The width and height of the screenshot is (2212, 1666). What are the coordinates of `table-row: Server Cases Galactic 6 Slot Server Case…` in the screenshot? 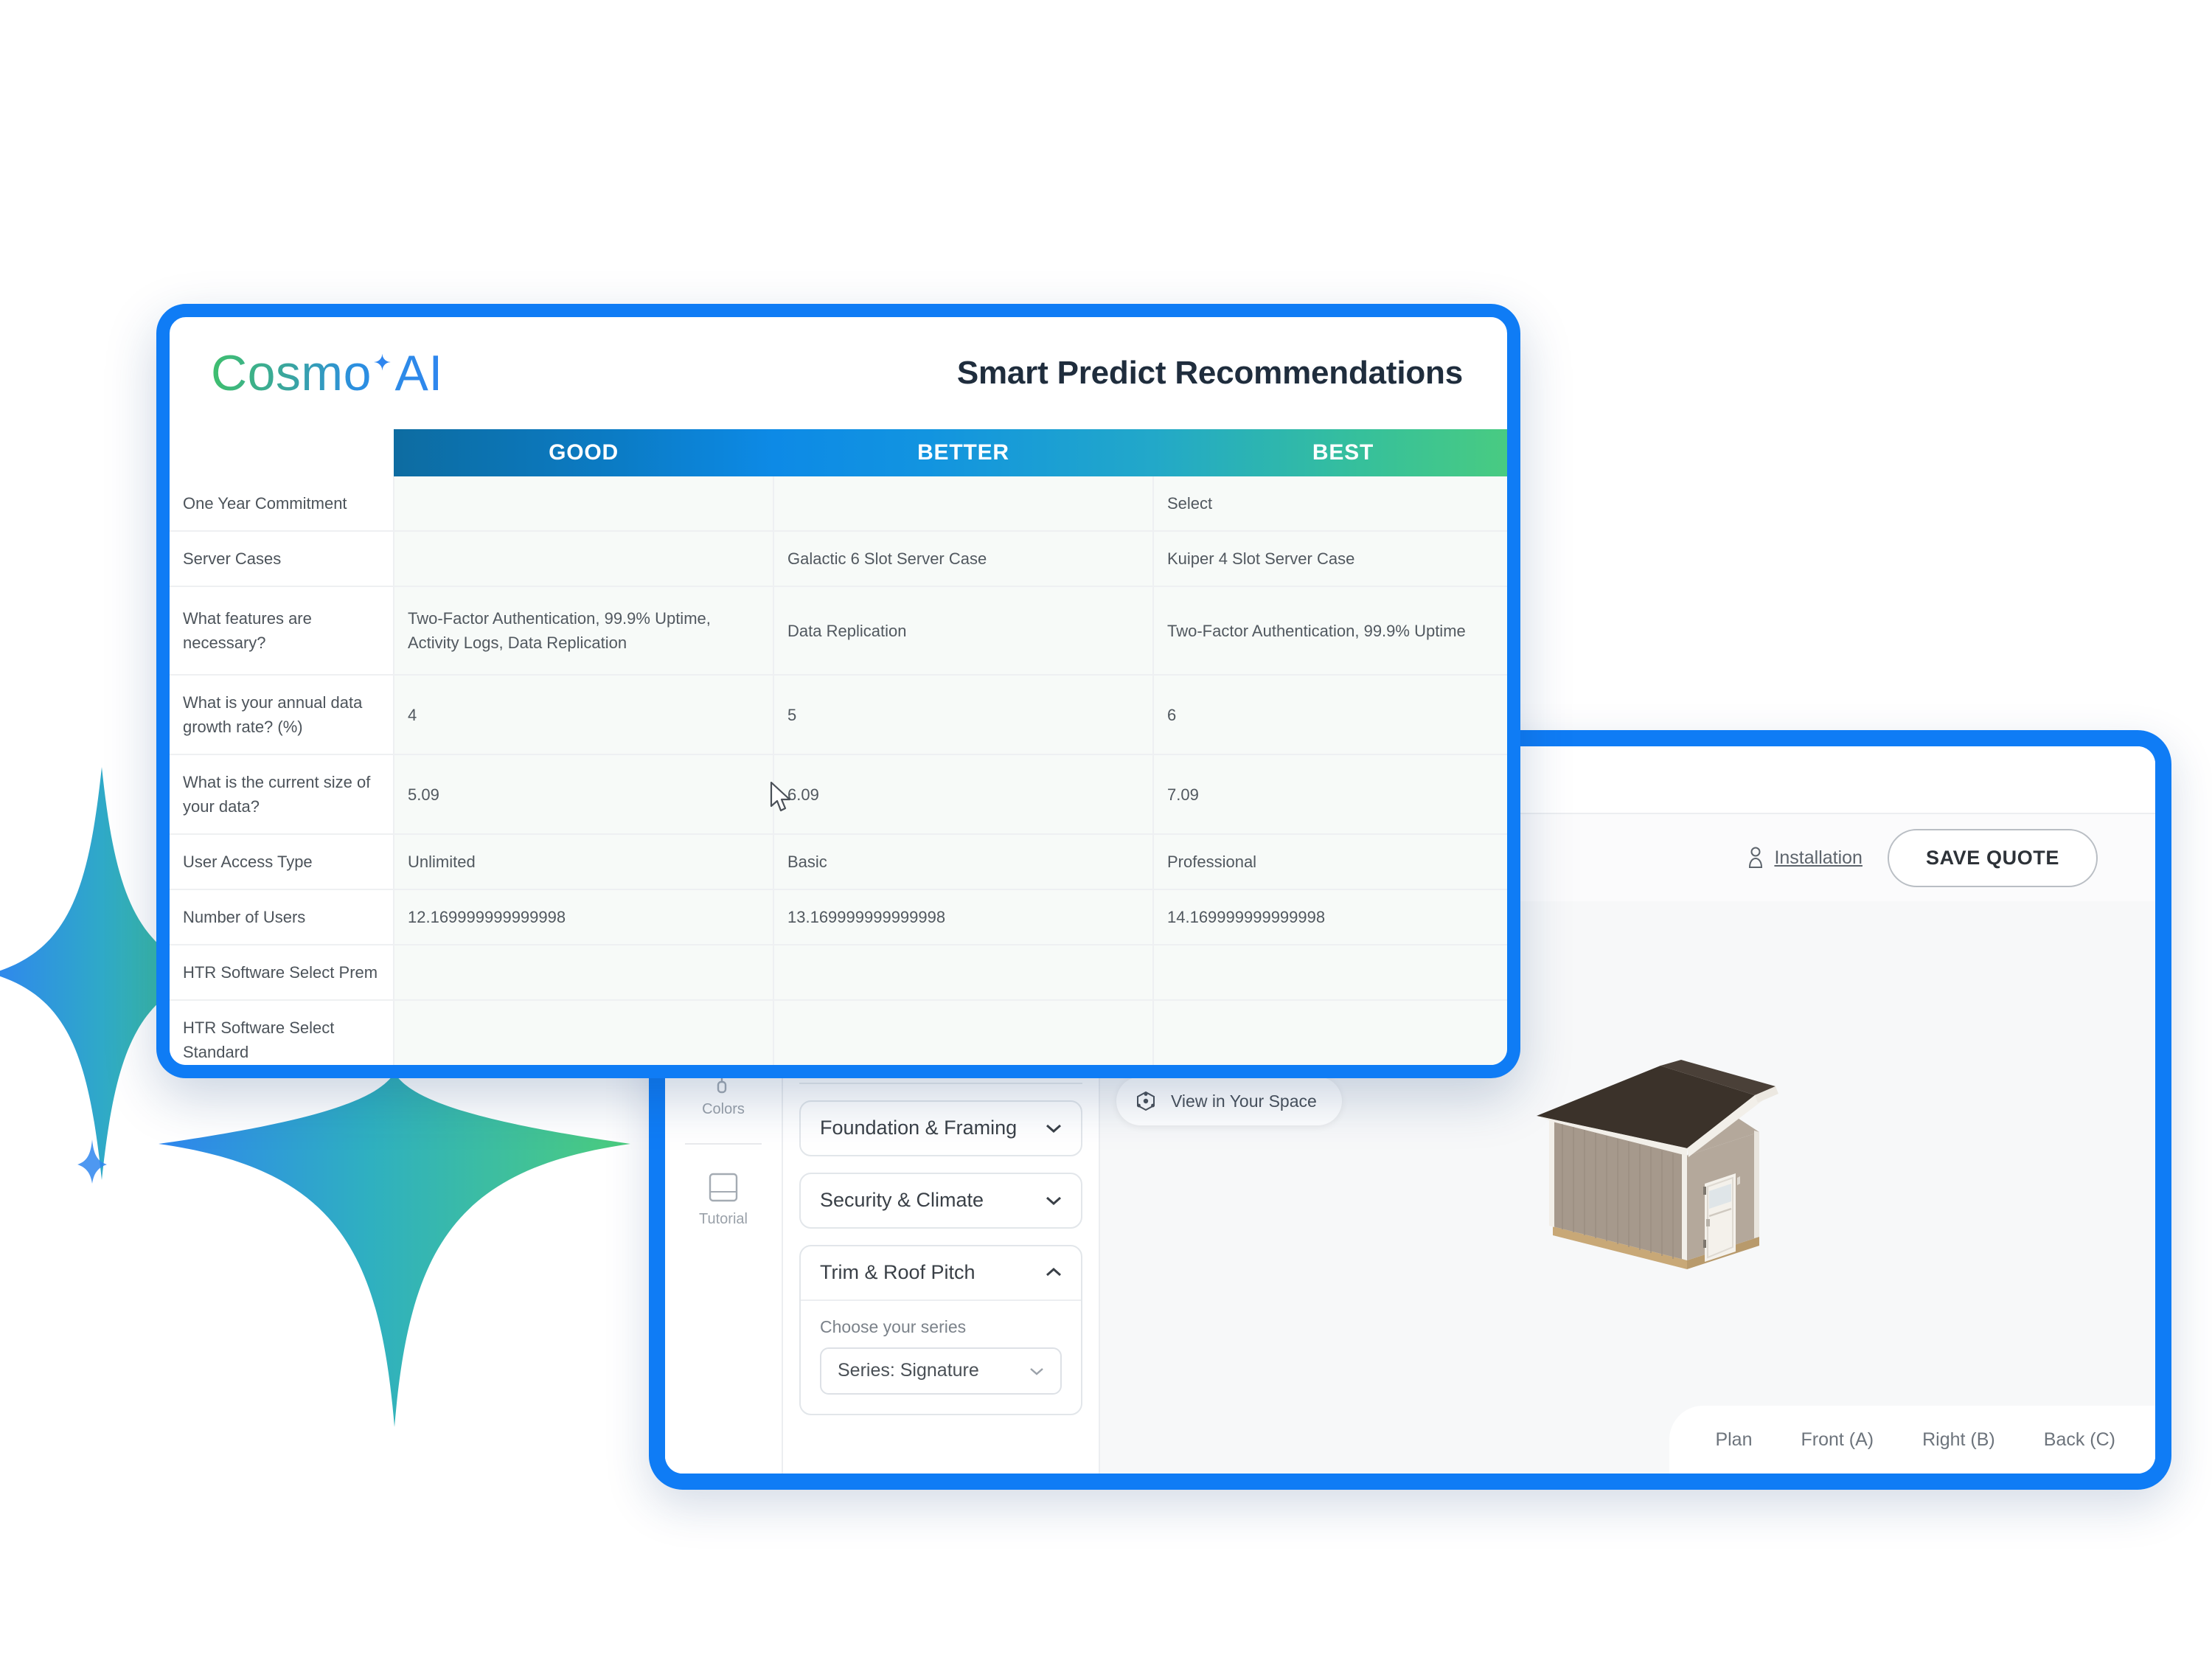 It's located at (838, 559).